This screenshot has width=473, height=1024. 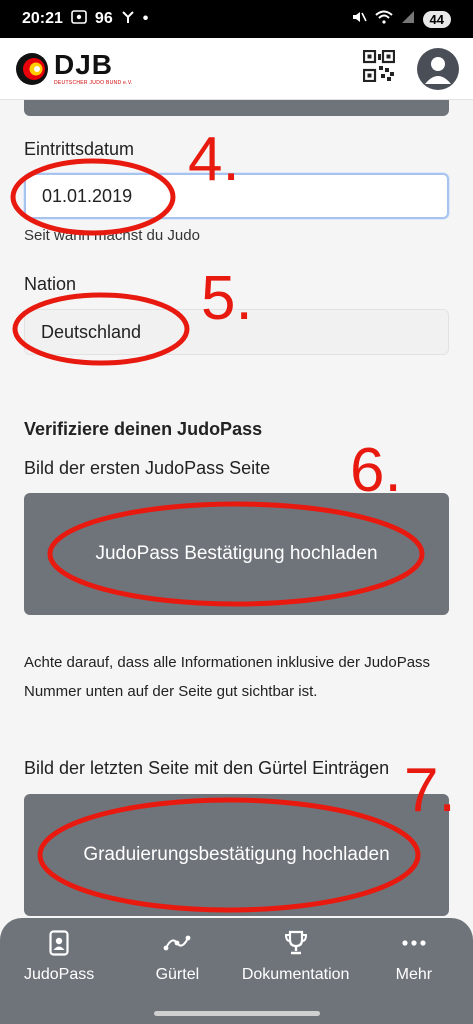 What do you see at coordinates (42, 18) in the screenshot?
I see `status-time: 20:21` at bounding box center [42, 18].